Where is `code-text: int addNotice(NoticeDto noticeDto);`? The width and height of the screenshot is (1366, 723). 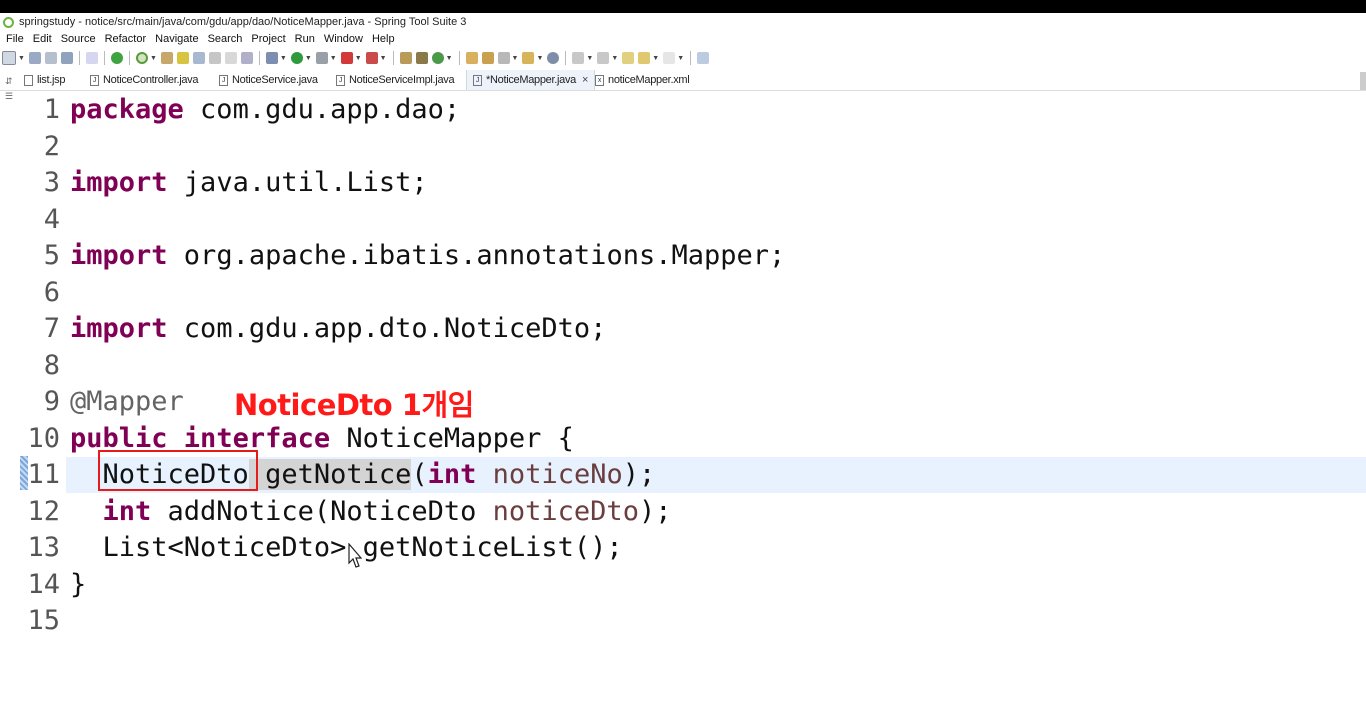 code-text: int addNotice(NoticeDto noticeDto); is located at coordinates (371, 512).